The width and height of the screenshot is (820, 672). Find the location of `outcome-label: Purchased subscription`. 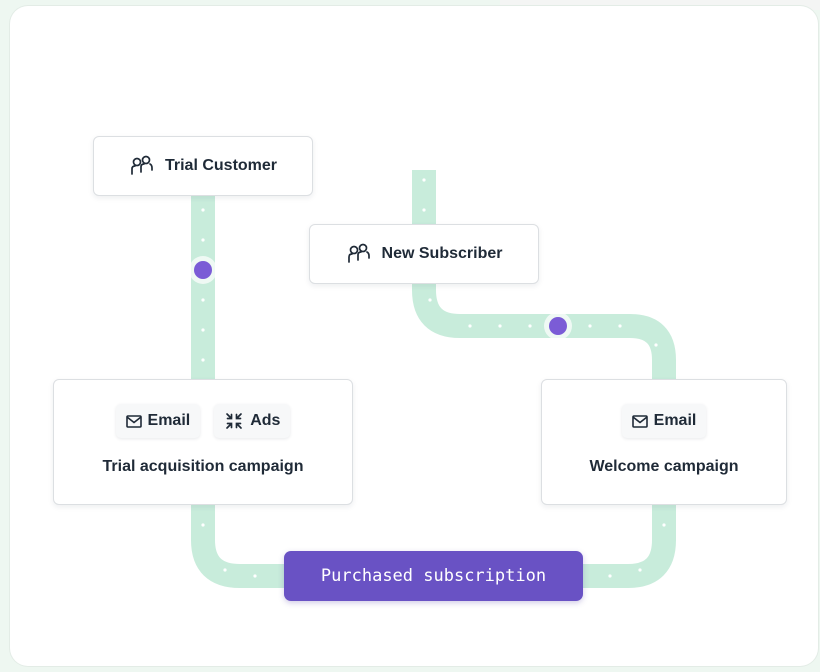

outcome-label: Purchased subscription is located at coordinates (433, 576).